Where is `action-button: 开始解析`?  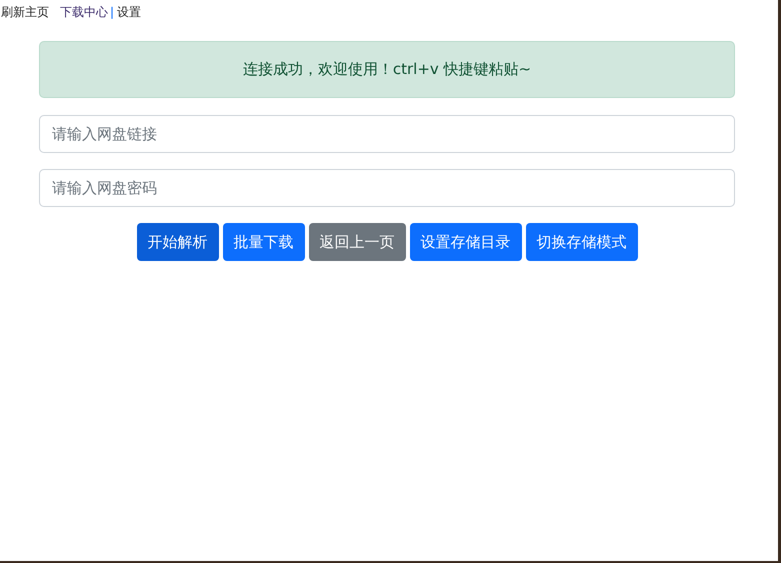
action-button: 开始解析 is located at coordinates (177, 242).